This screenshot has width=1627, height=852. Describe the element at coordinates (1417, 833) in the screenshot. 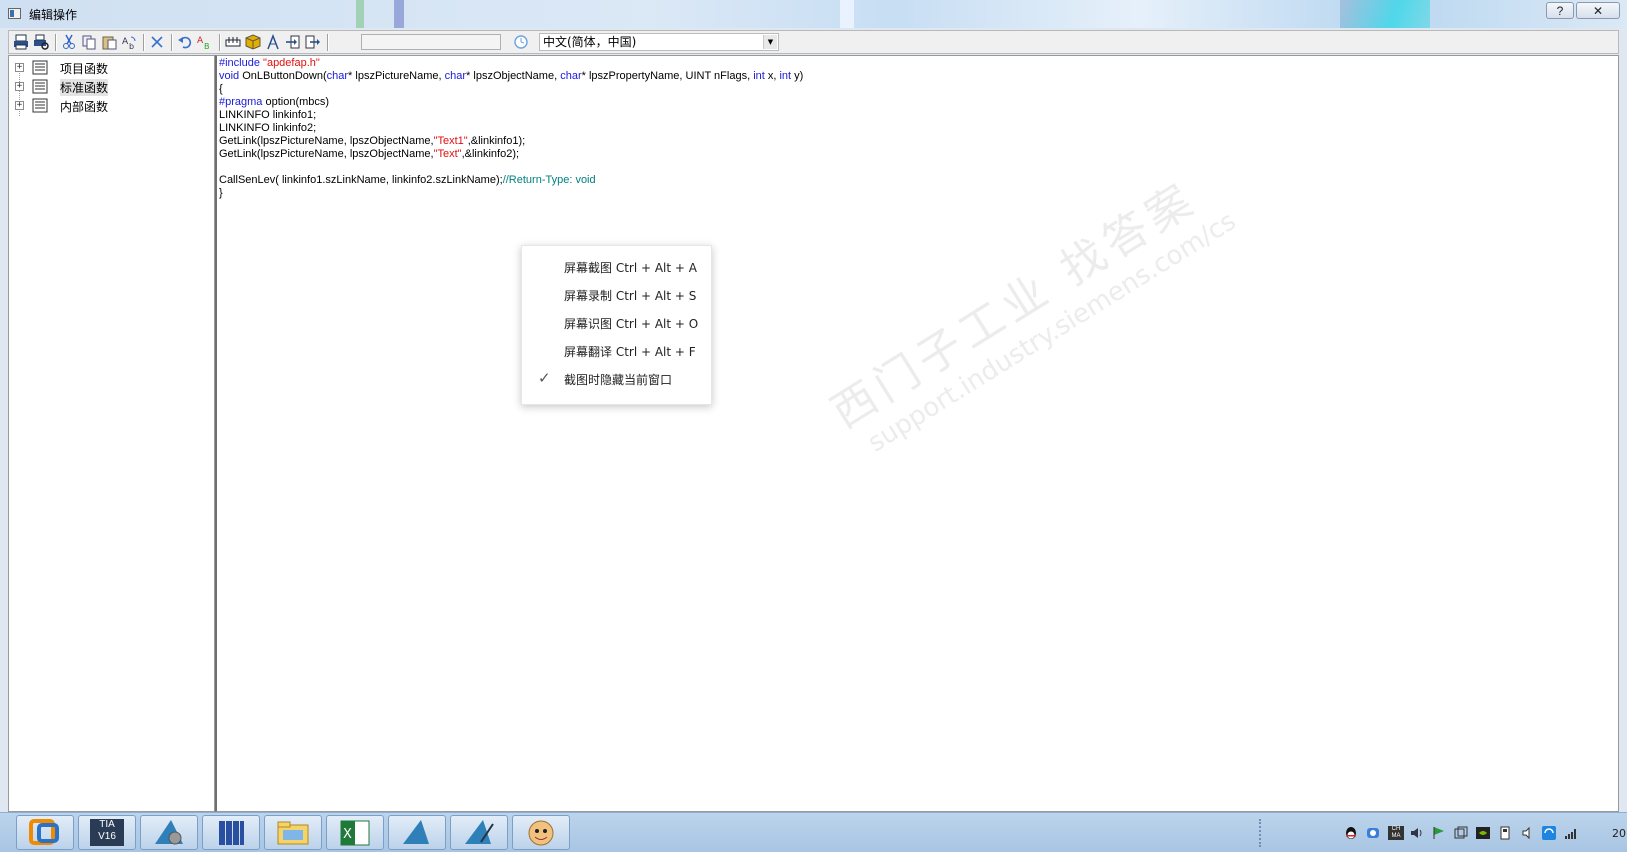

I see `volume-icon` at that location.